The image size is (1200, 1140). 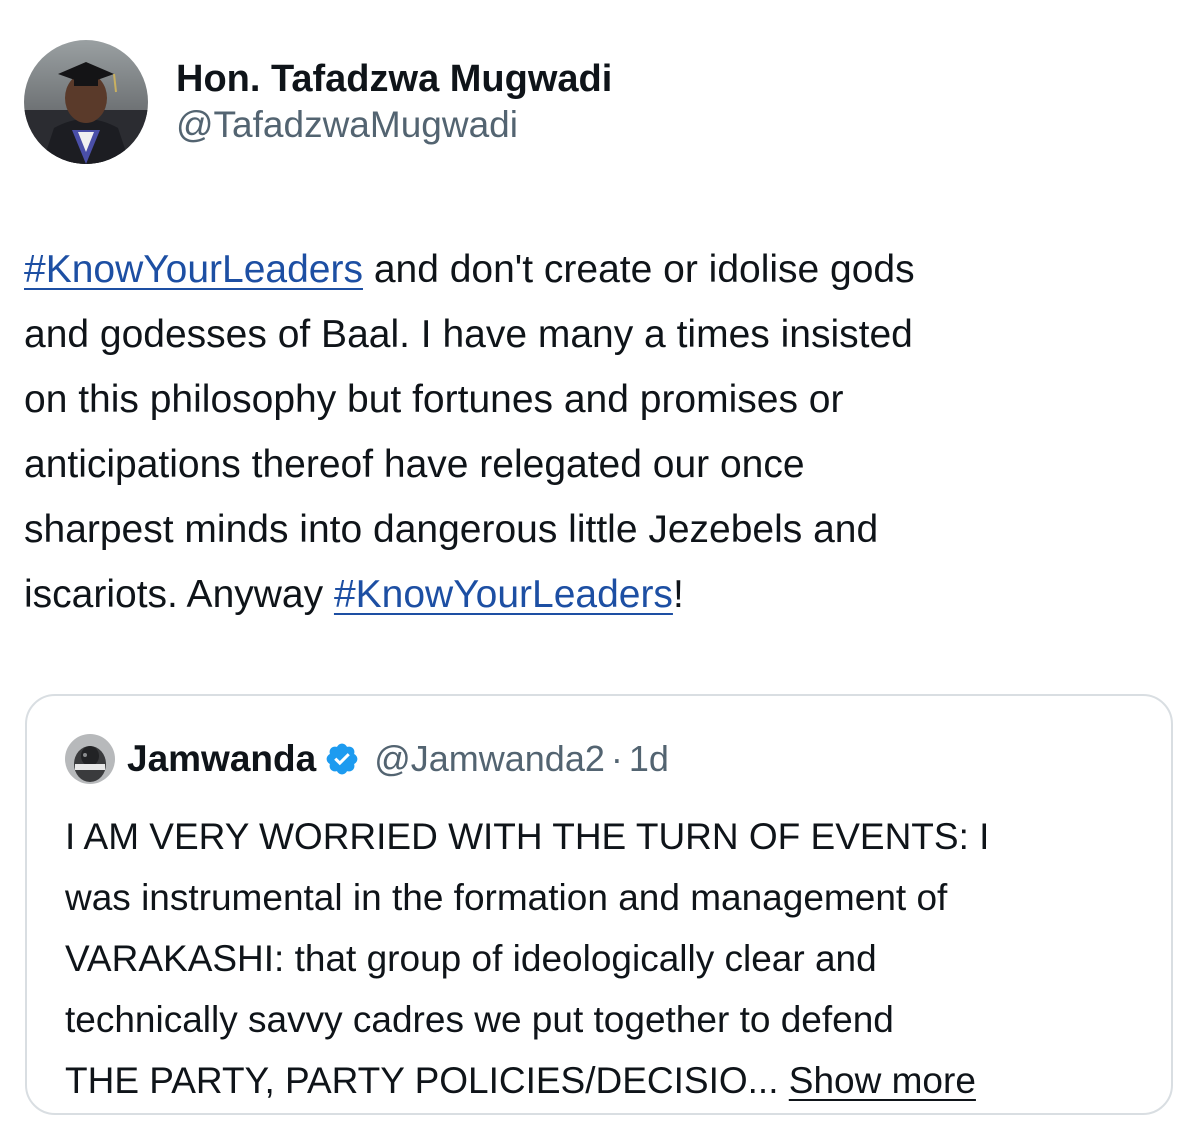 I want to click on tweet-text-segment: !, so click(x=678, y=594).